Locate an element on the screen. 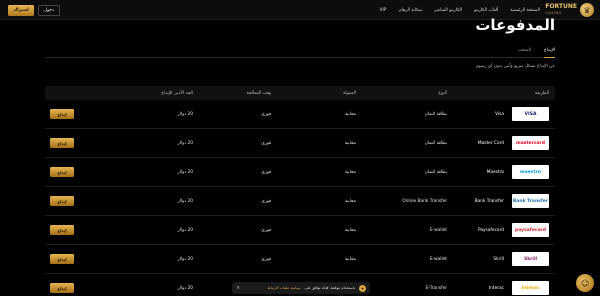 The image size is (600, 296). payment-logo-text: VISA is located at coordinates (530, 114).